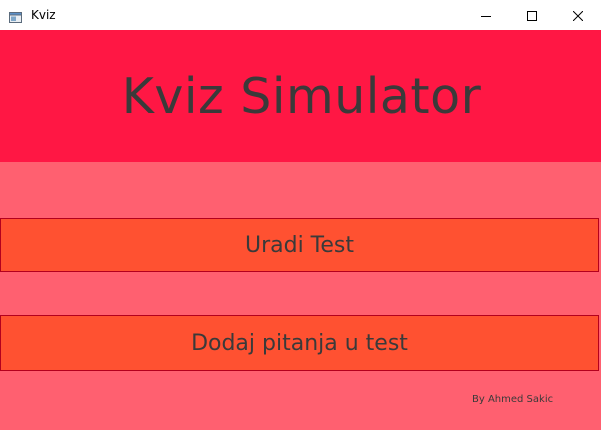 This screenshot has width=601, height=430. What do you see at coordinates (299, 343) in the screenshot?
I see `add-questions-button: Dodaj pitanja u test` at bounding box center [299, 343].